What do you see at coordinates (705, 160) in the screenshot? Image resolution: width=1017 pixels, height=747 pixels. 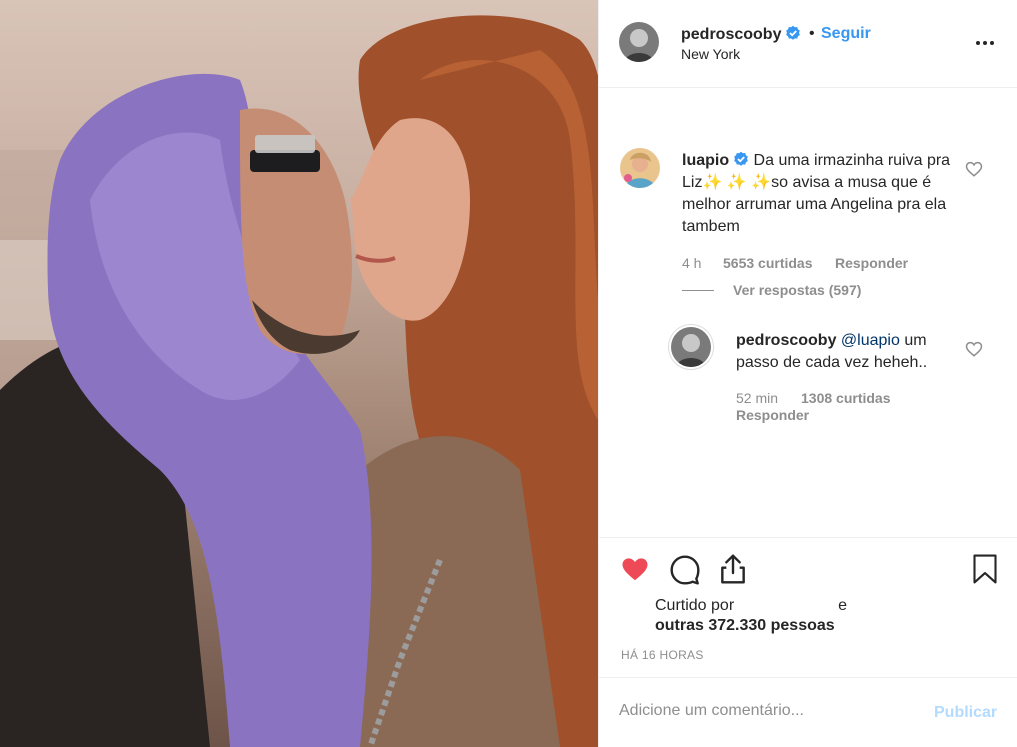 I see `comment-username: luapio` at bounding box center [705, 160].